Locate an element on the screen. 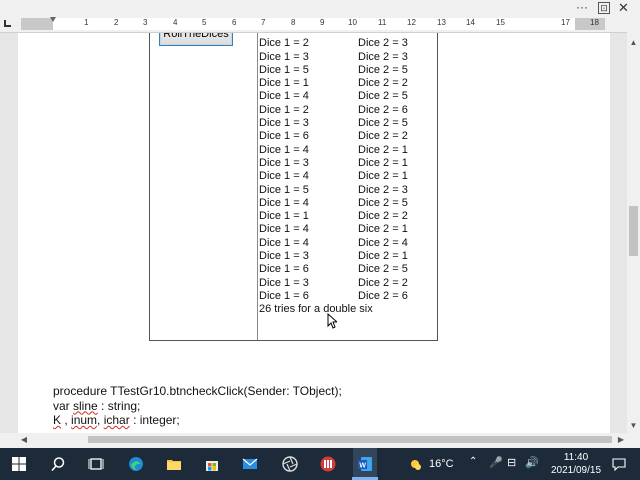 The width and height of the screenshot is (640, 480). dice-row: Dice 1 = 2 Dice 2 = 6 is located at coordinates (348, 110).